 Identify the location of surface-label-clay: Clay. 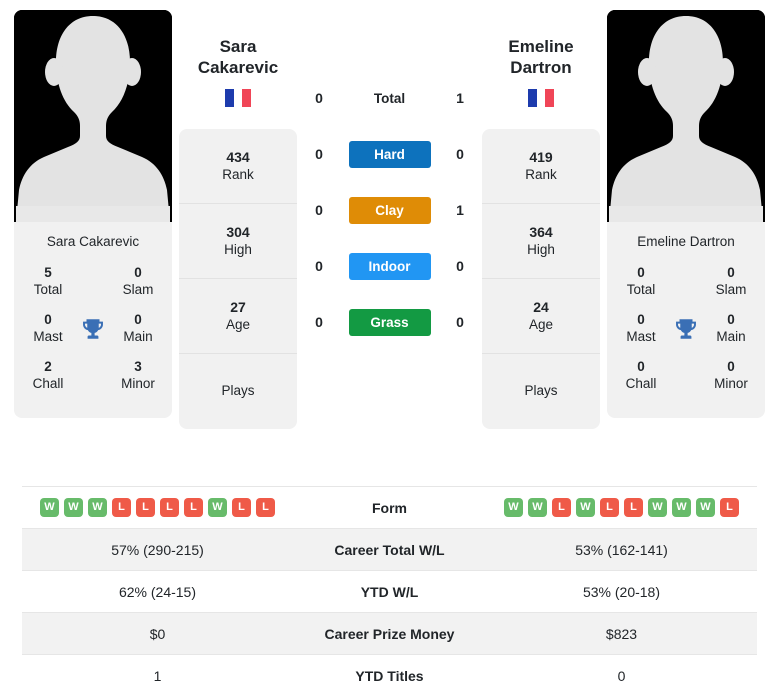
(389, 210).